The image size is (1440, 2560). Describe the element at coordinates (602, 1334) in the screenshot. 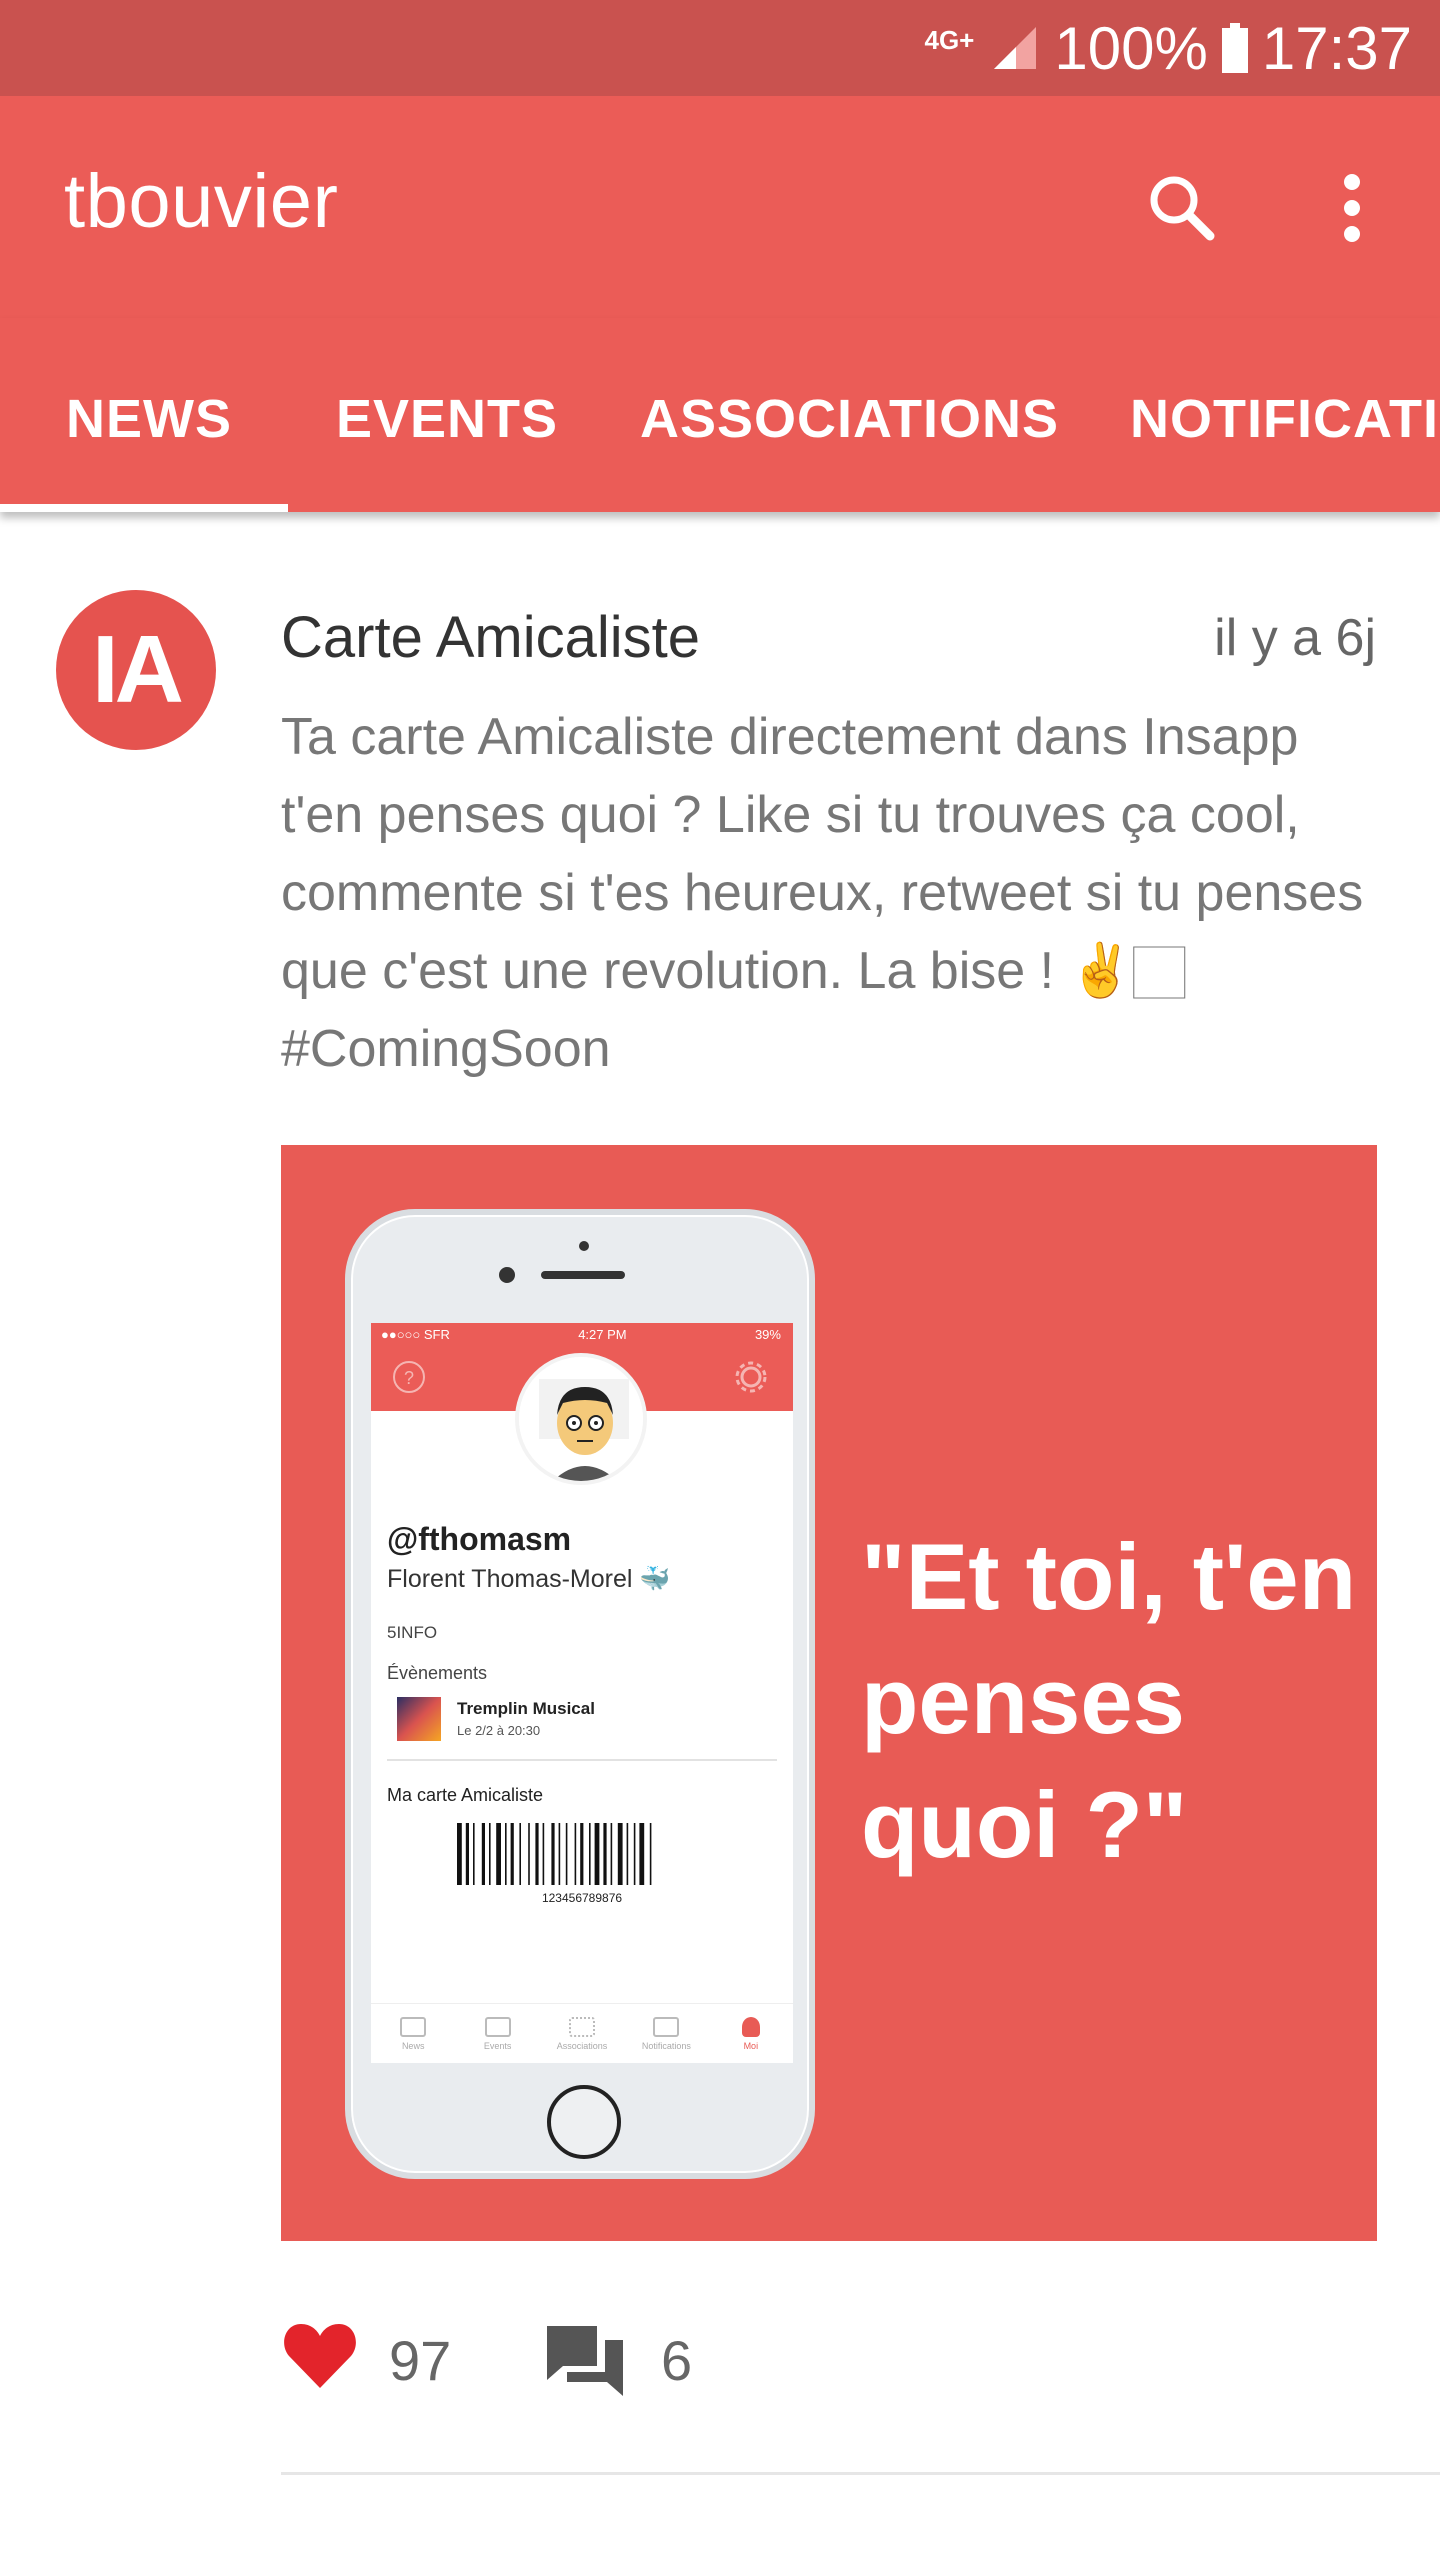

I see `phone-time: 4:27 PM` at that location.